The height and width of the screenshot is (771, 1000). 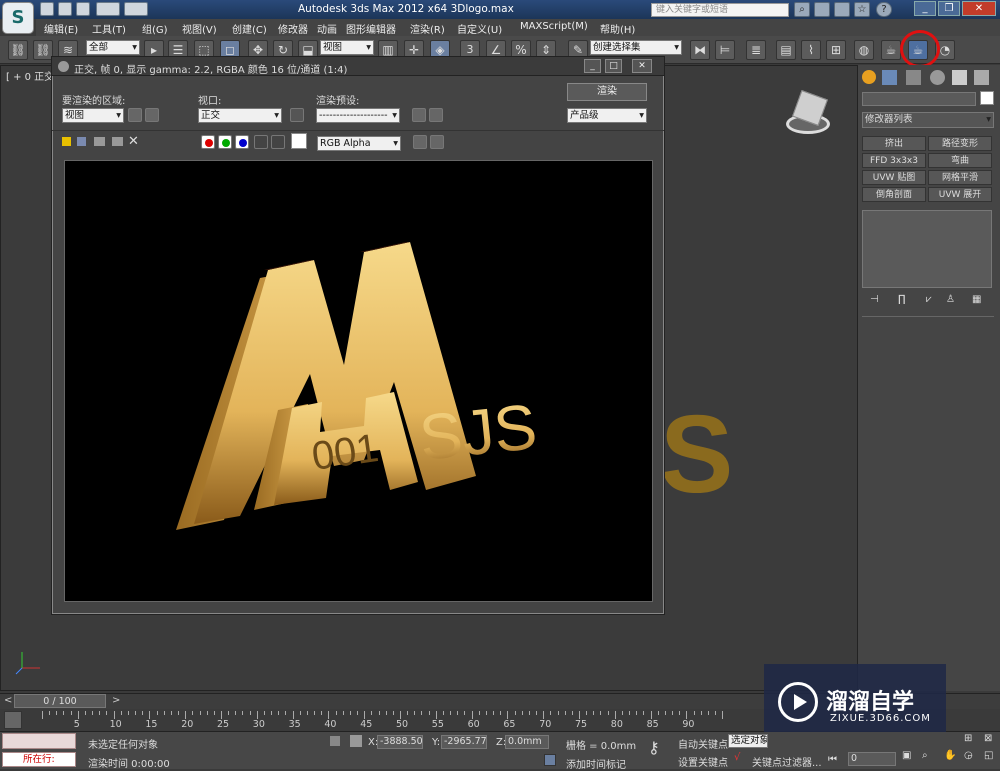 What do you see at coordinates (261, 142) in the screenshot?
I see `alpha-channel-toggle` at bounding box center [261, 142].